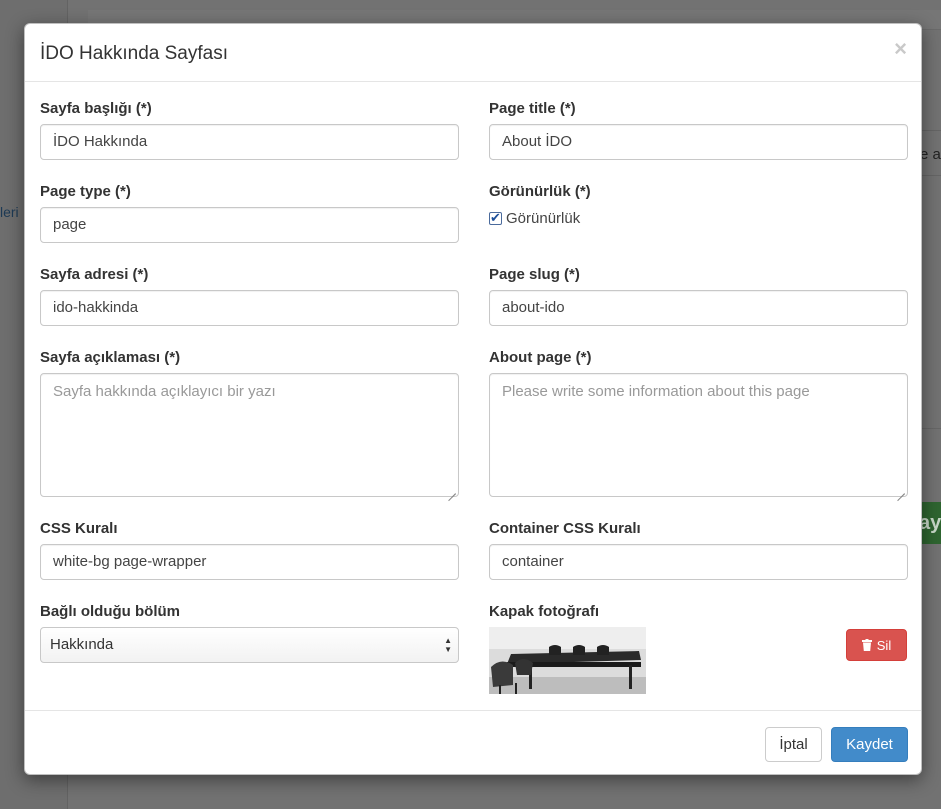 Image resolution: width=941 pixels, height=809 pixels. What do you see at coordinates (534, 274) in the screenshot?
I see `page-slug-label: Page slug (*)` at bounding box center [534, 274].